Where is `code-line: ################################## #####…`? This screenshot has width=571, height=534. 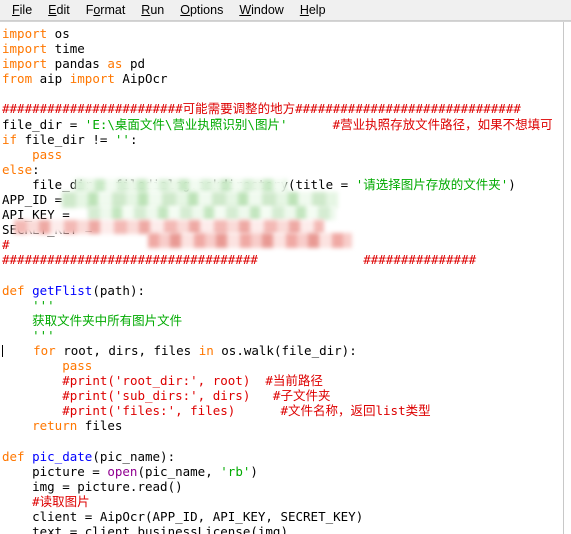 code-line: ################################## #####… is located at coordinates (283, 259).